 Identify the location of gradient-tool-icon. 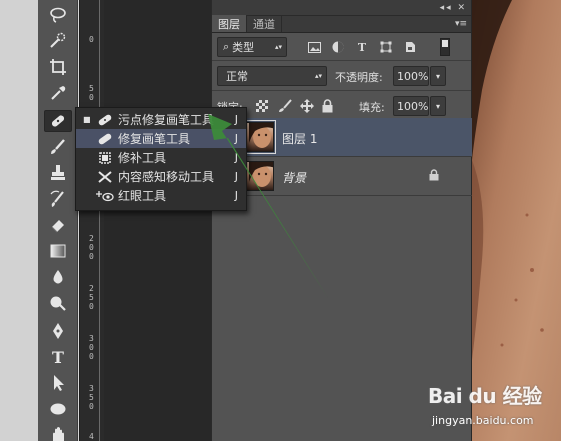
(58, 251).